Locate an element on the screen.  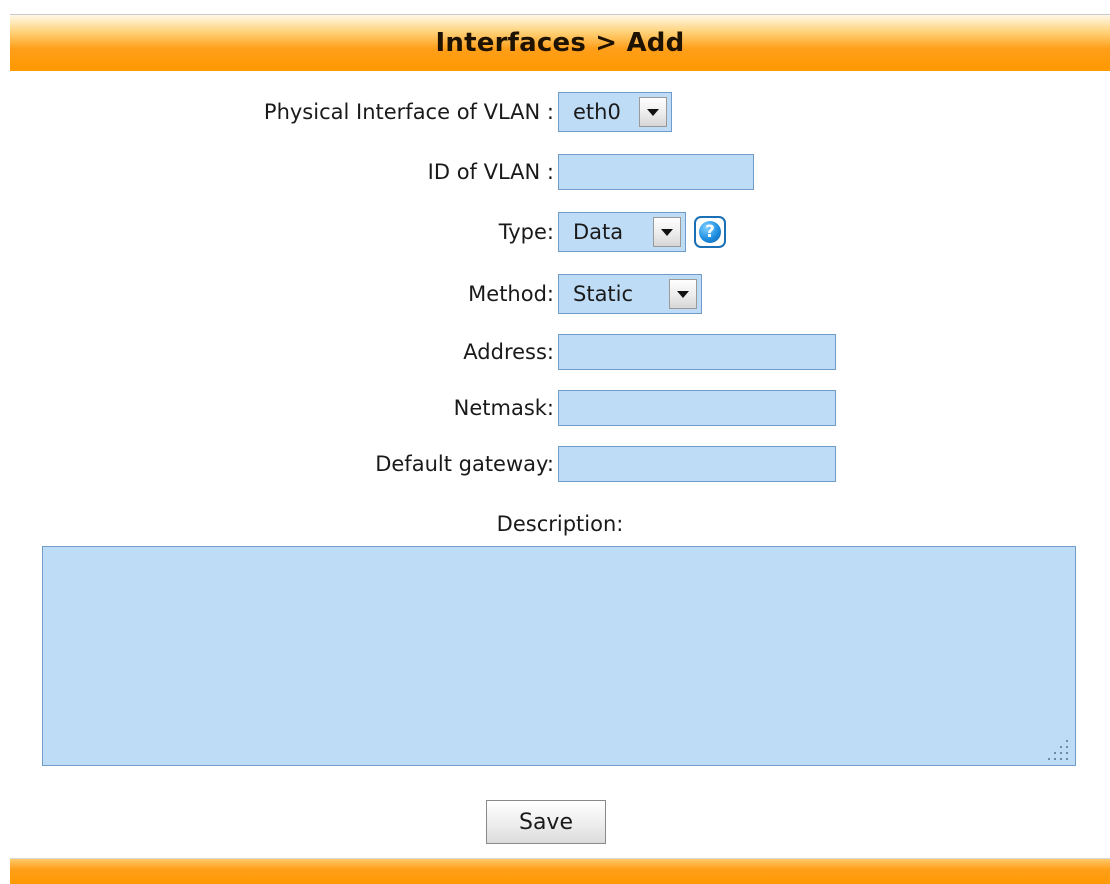
method-value: Static is located at coordinates (603, 294).